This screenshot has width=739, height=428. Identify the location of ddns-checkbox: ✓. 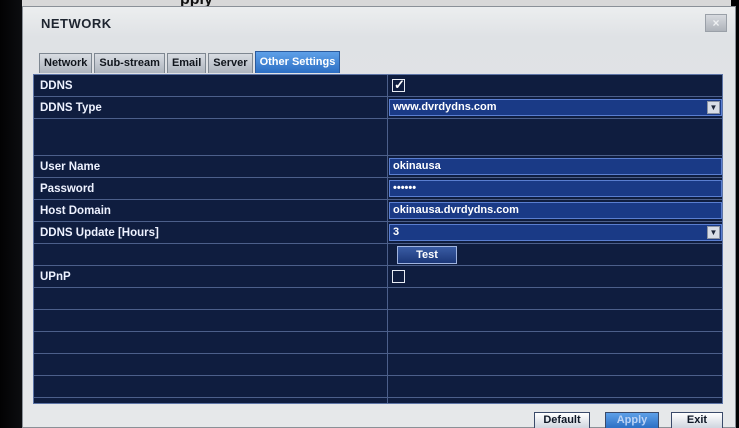
(398, 84).